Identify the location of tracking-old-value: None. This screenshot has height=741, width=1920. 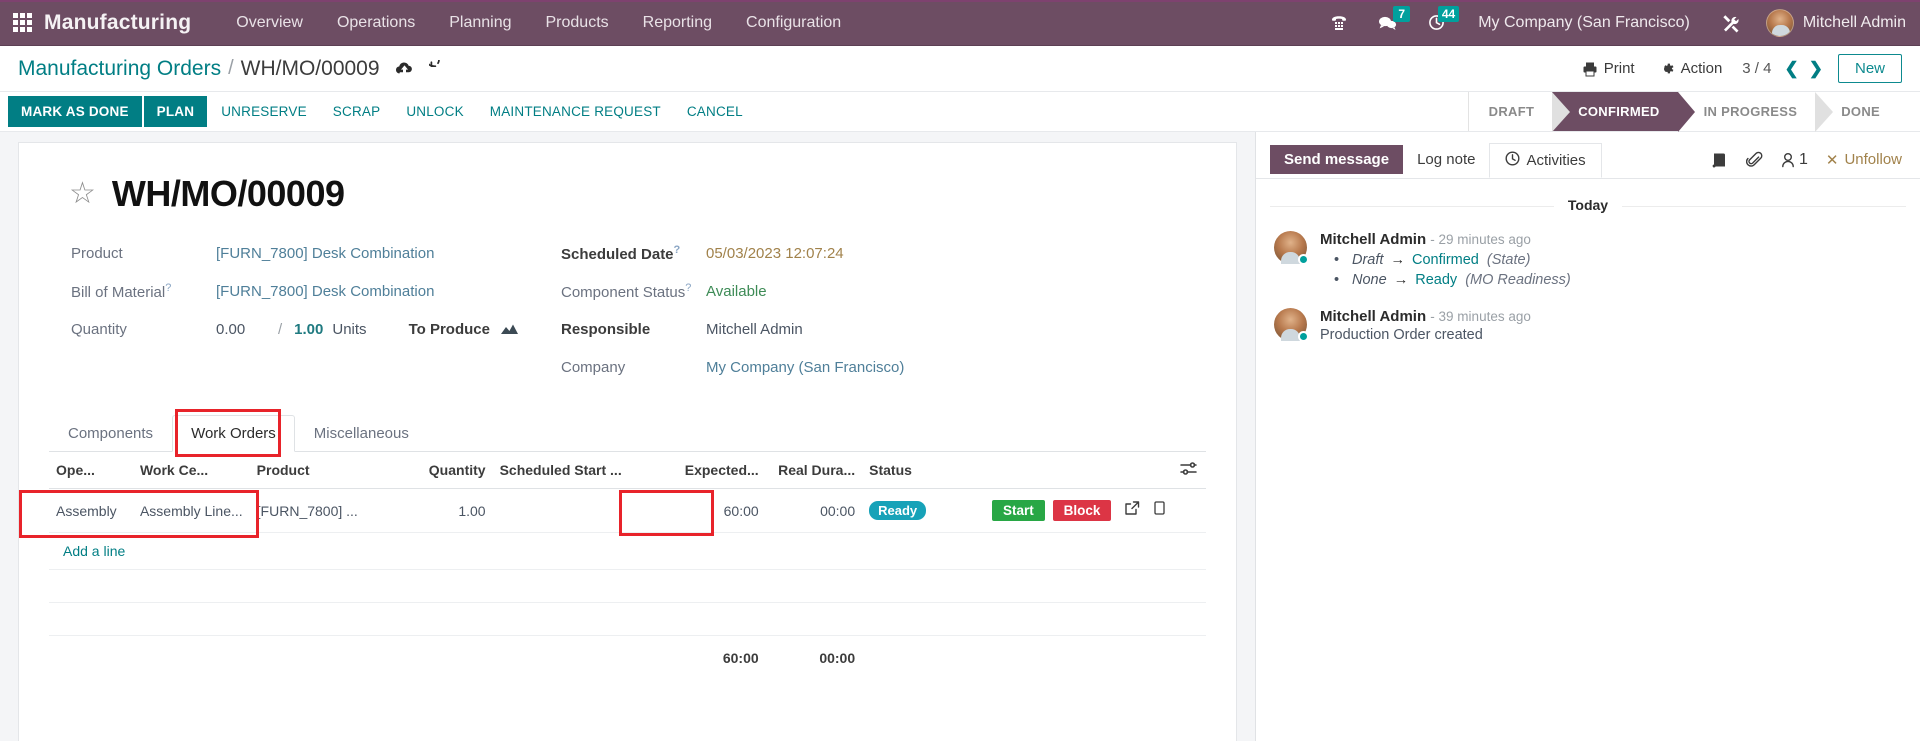
(1369, 280).